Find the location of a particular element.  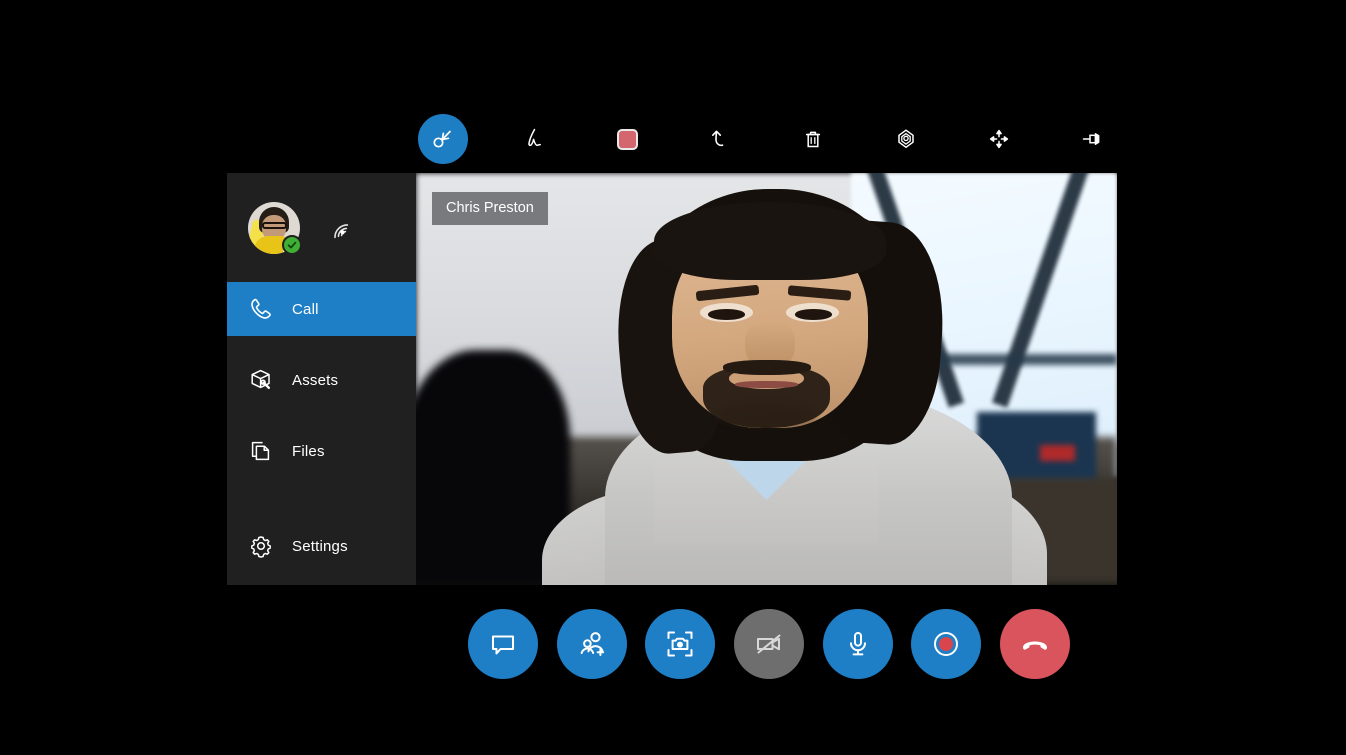

files-icon is located at coordinates (261, 451).